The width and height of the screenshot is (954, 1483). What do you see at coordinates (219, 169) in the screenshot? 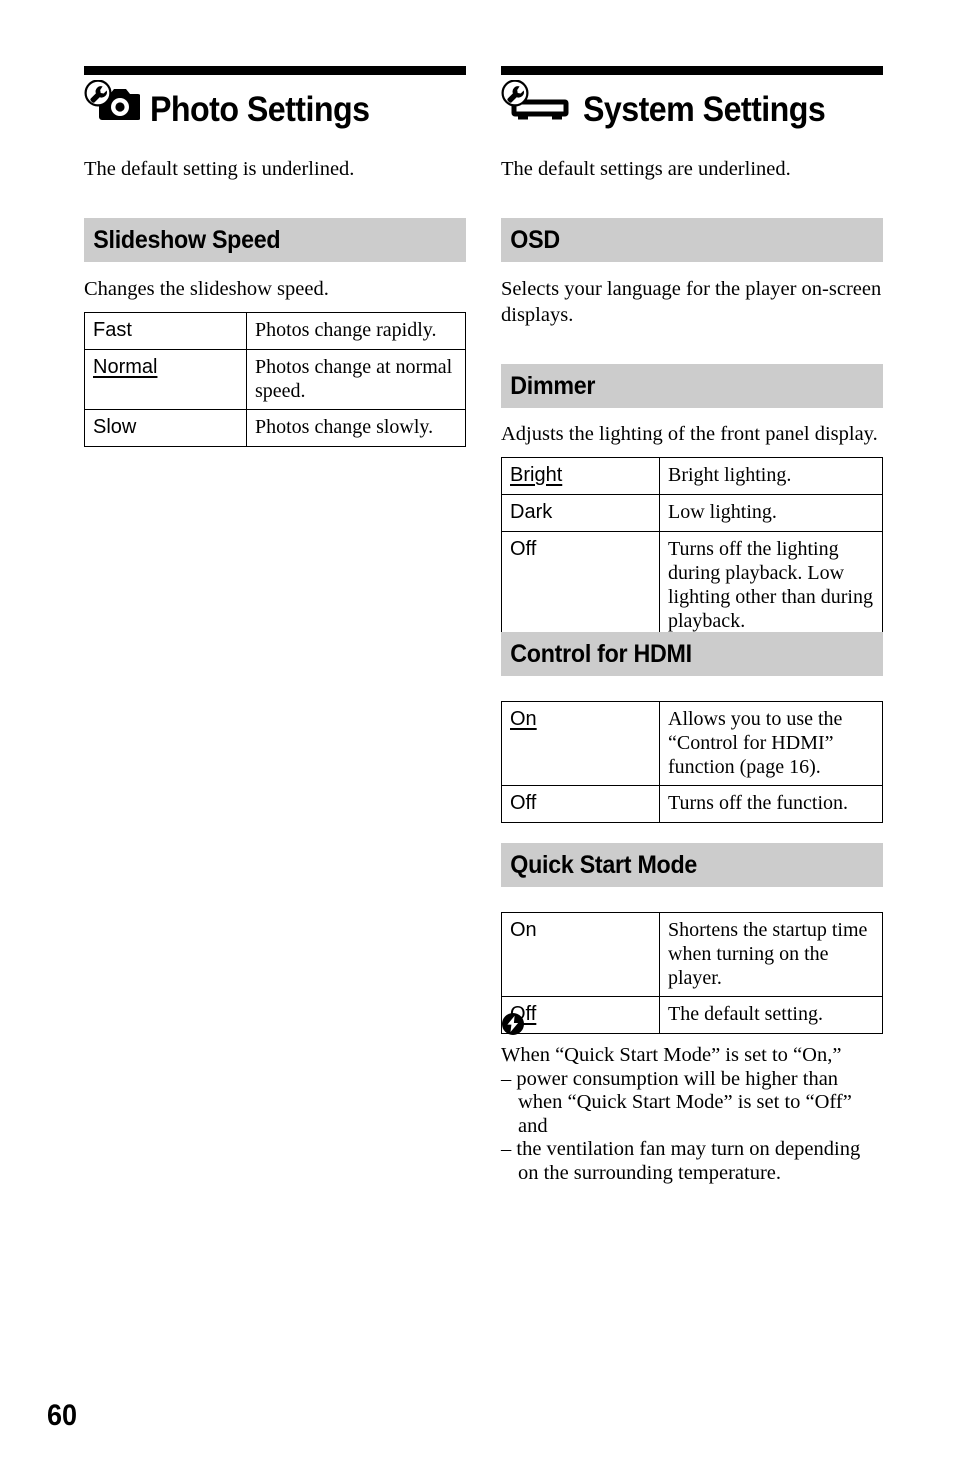
I see `photo-settings-intro: The default setting is underlined.` at bounding box center [219, 169].